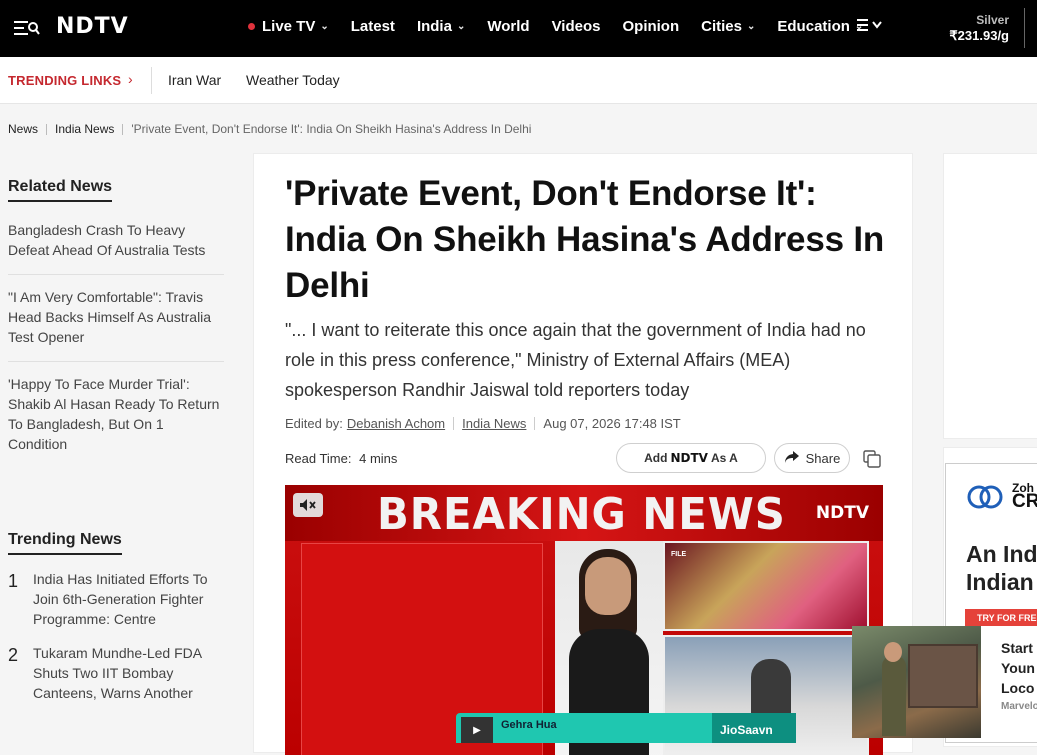  I want to click on read-time: Read Time: 4 mins, so click(341, 458).